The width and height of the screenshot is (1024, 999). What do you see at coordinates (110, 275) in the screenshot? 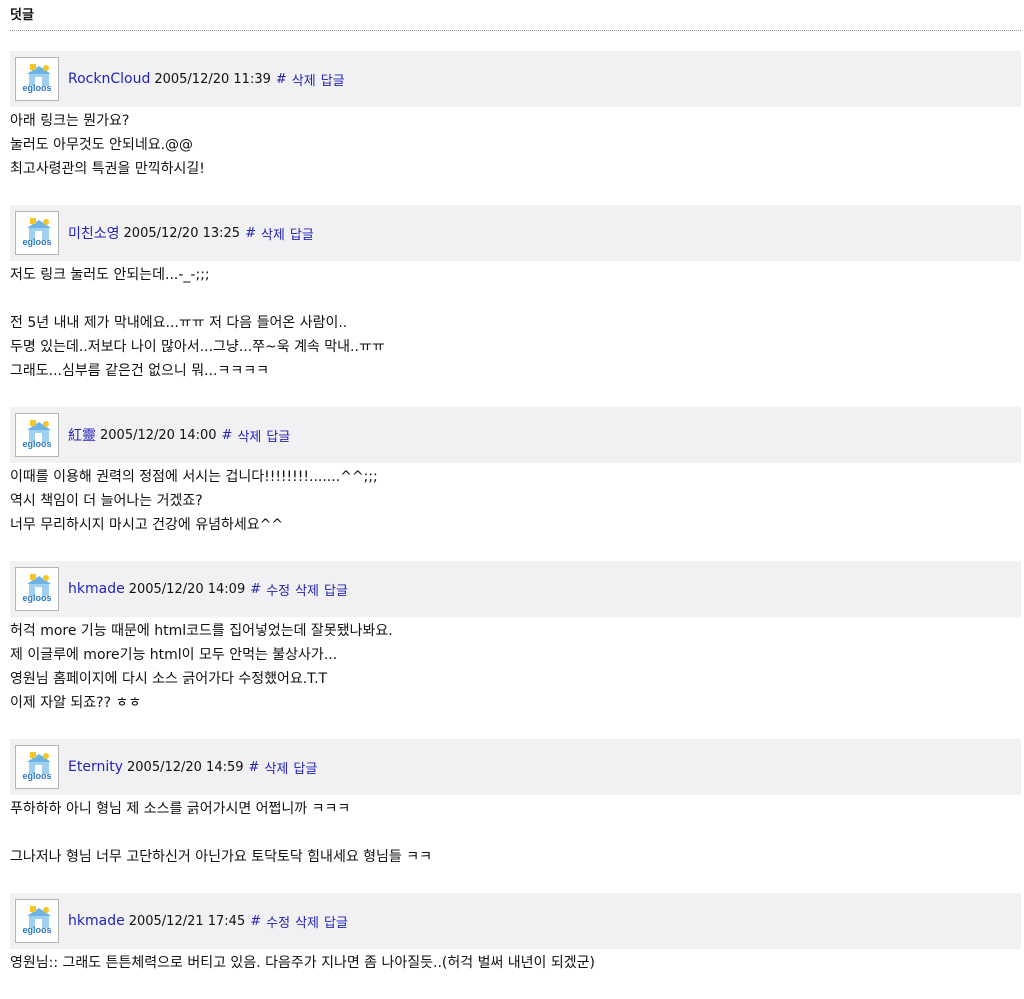
I see `comment-text-line: 저도 링크 눌러도 안되는데...-_-;;;` at bounding box center [110, 275].